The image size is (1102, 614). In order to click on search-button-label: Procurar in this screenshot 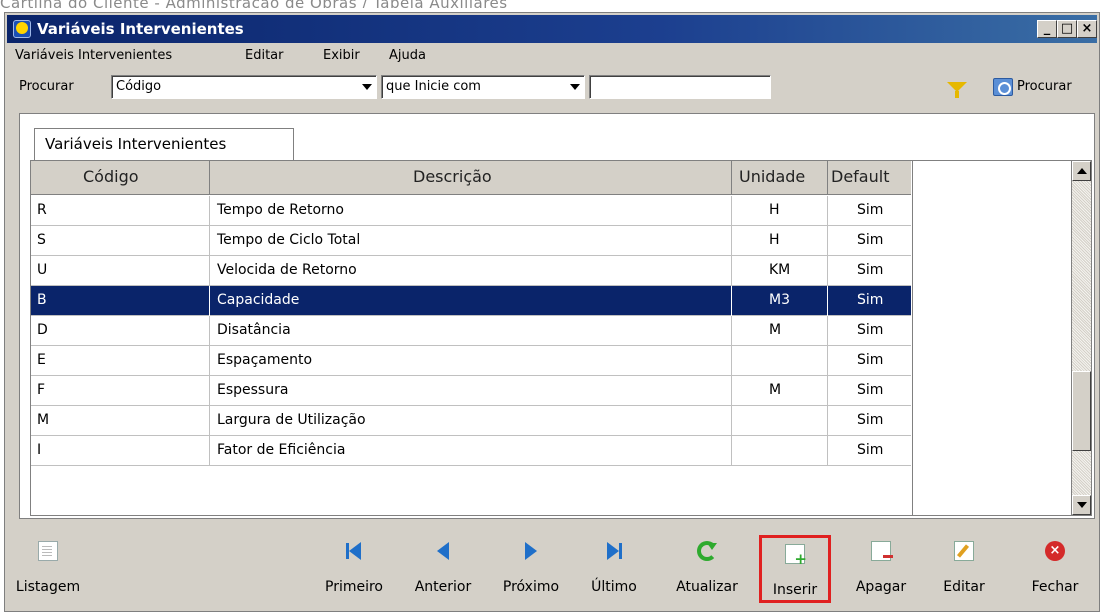, I will do `click(1044, 86)`.